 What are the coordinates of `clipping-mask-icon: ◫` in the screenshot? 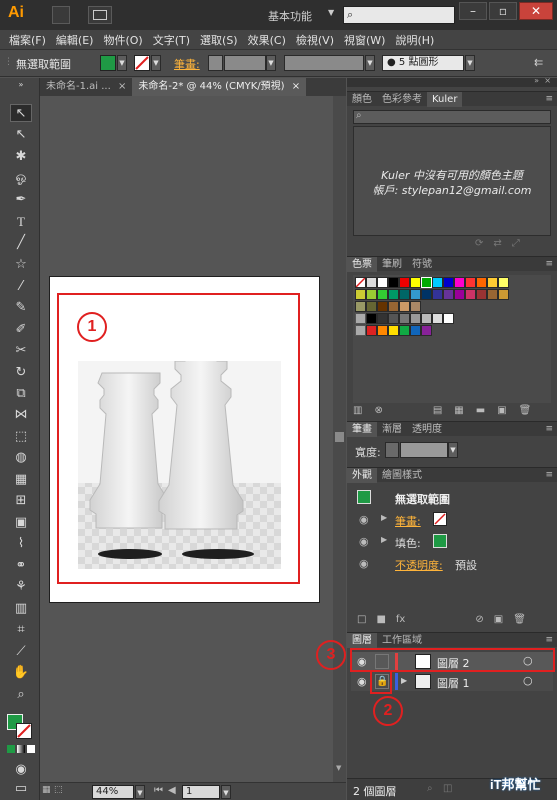 It's located at (447, 788).